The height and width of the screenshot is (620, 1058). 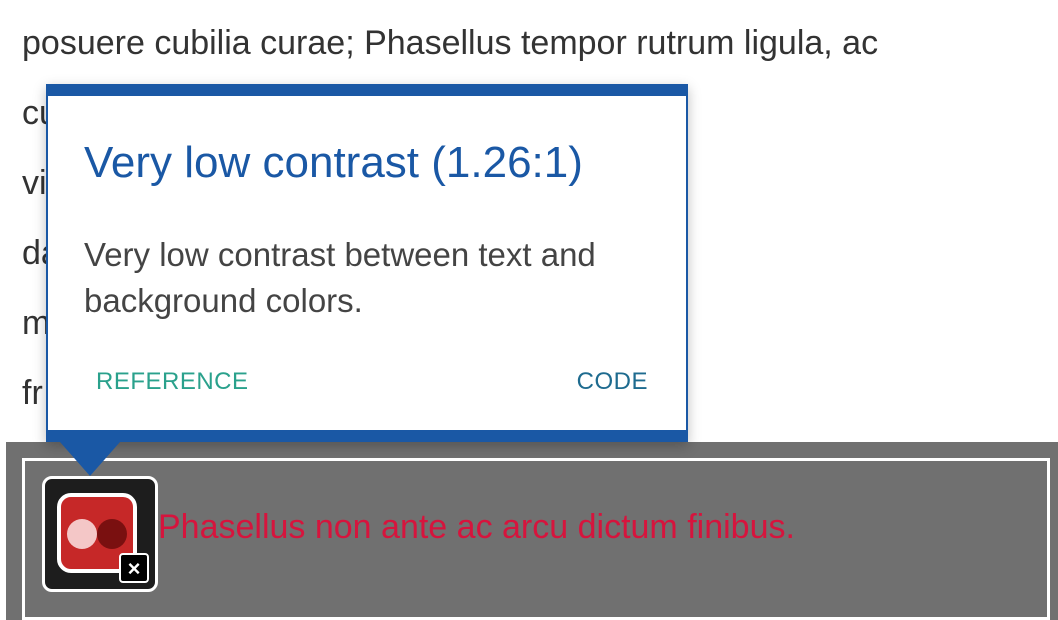 I want to click on contrast-dark-dot, so click(x=112, y=534).